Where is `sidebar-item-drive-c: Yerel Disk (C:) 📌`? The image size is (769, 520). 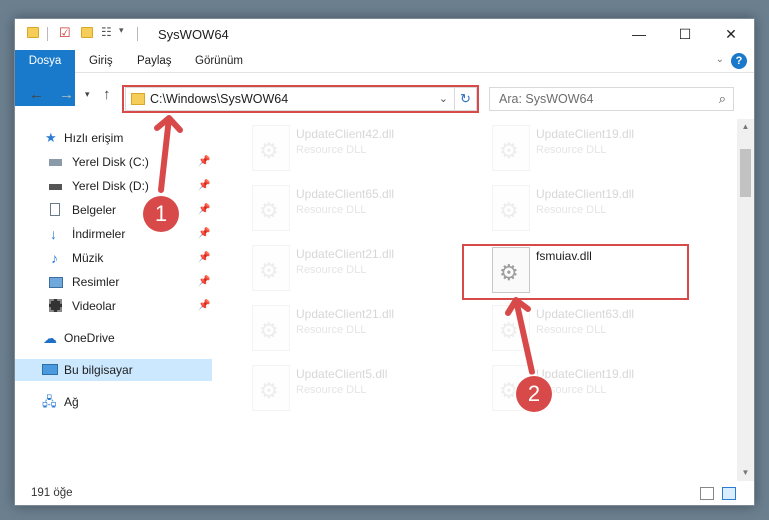 sidebar-item-drive-c: Yerel Disk (C:) 📌 is located at coordinates (113, 162).